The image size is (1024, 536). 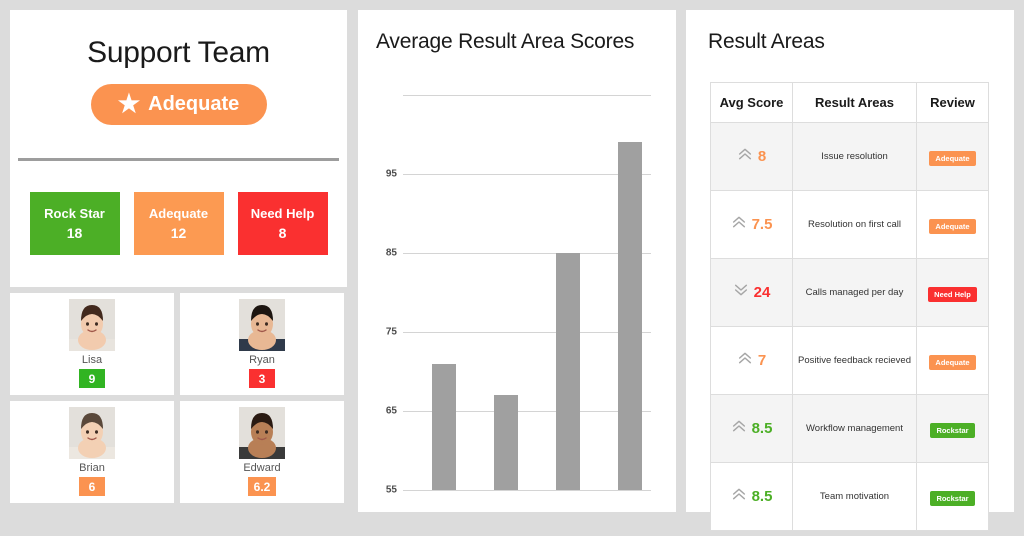 I want to click on result-area-cell: Workflow management, so click(x=854, y=428).